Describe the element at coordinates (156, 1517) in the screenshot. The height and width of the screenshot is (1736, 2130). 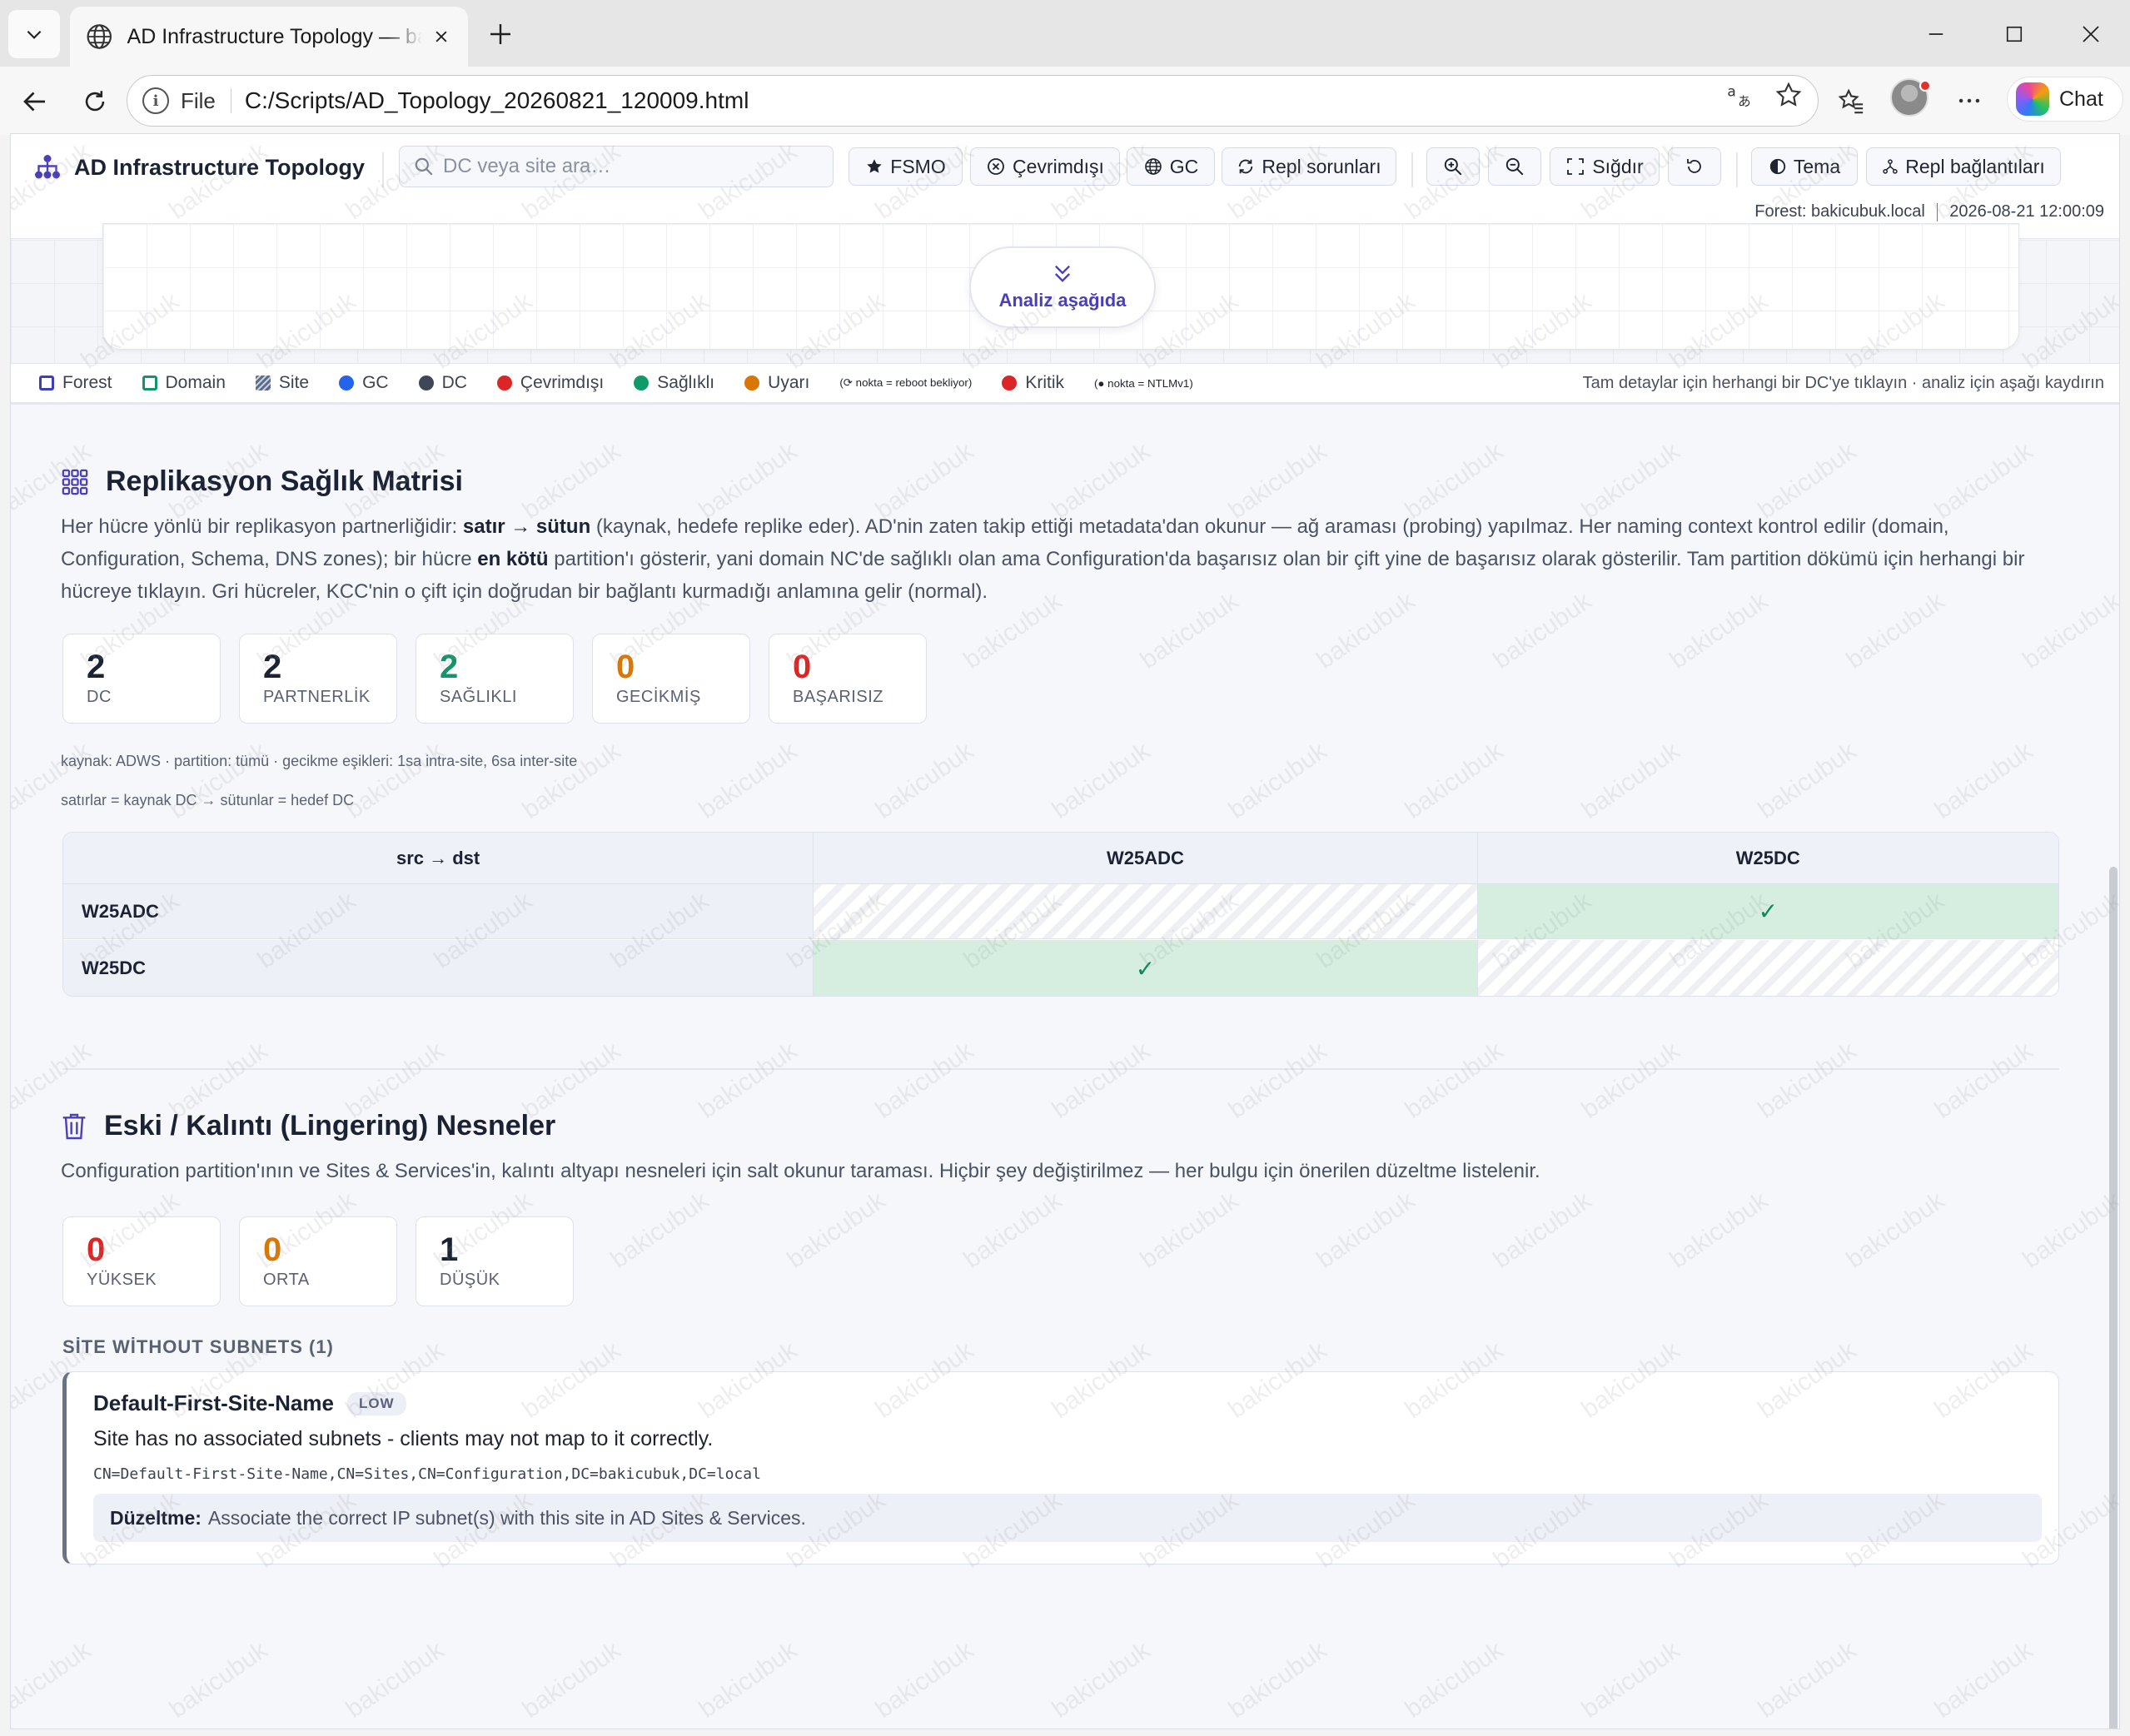
I see `fix-label: Düzeltme:` at that location.